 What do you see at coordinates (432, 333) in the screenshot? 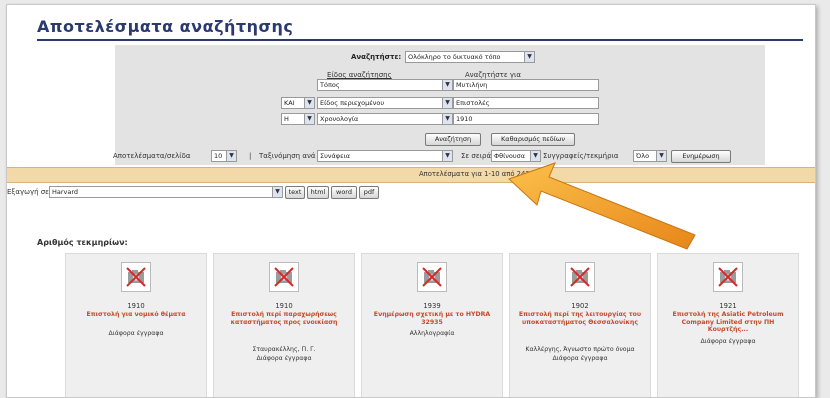
I see `result-category: Αλληλογραφία` at bounding box center [432, 333].